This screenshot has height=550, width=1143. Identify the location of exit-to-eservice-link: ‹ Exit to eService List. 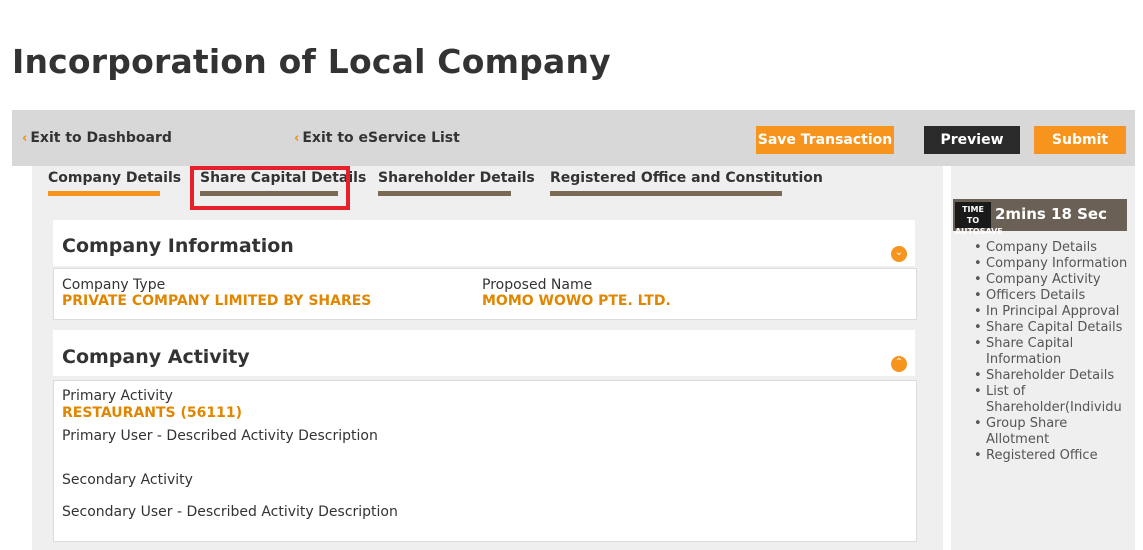
(377, 138).